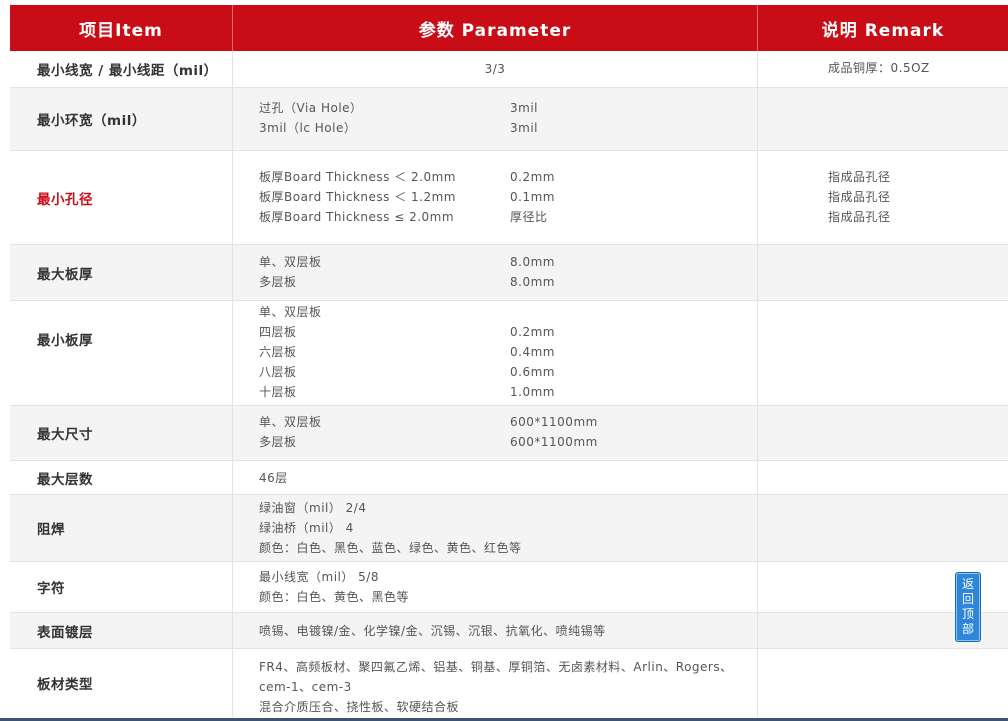 The height and width of the screenshot is (721, 1008). What do you see at coordinates (882, 69) in the screenshot?
I see `row-remark: 成品铜厚：0.5OZ` at bounding box center [882, 69].